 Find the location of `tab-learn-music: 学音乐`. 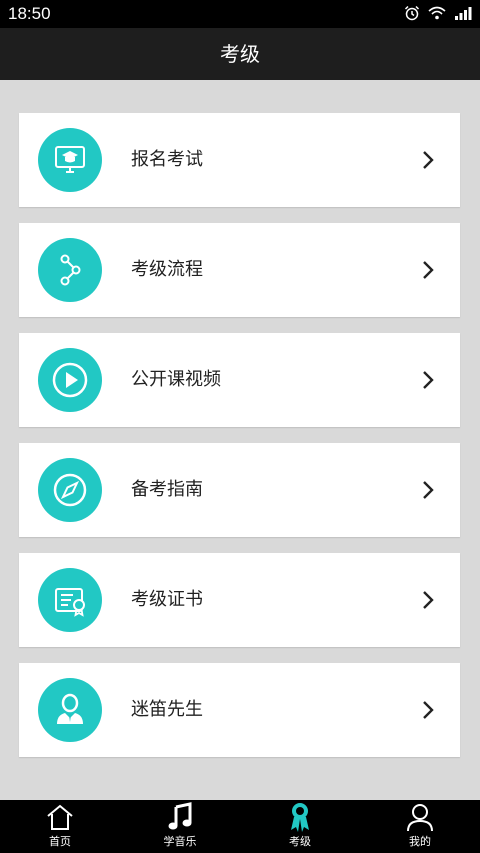

tab-learn-music: 学音乐 is located at coordinates (180, 826).